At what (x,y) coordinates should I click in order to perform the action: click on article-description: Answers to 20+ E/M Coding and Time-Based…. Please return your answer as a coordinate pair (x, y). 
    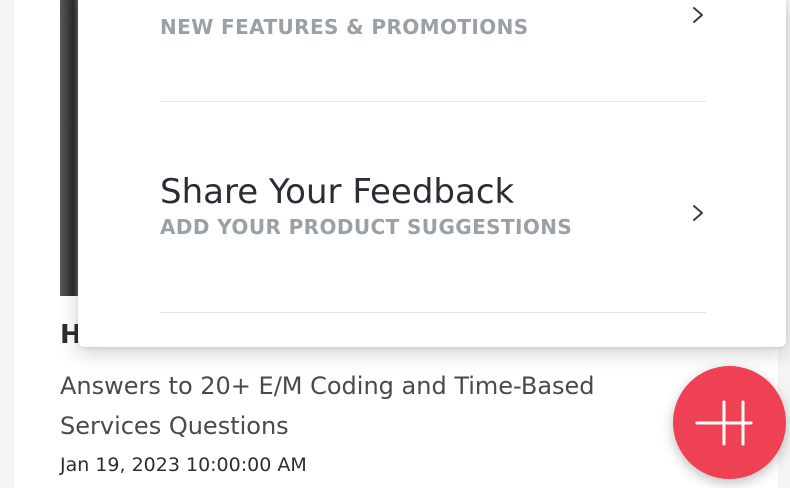
    Looking at the image, I should click on (327, 406).